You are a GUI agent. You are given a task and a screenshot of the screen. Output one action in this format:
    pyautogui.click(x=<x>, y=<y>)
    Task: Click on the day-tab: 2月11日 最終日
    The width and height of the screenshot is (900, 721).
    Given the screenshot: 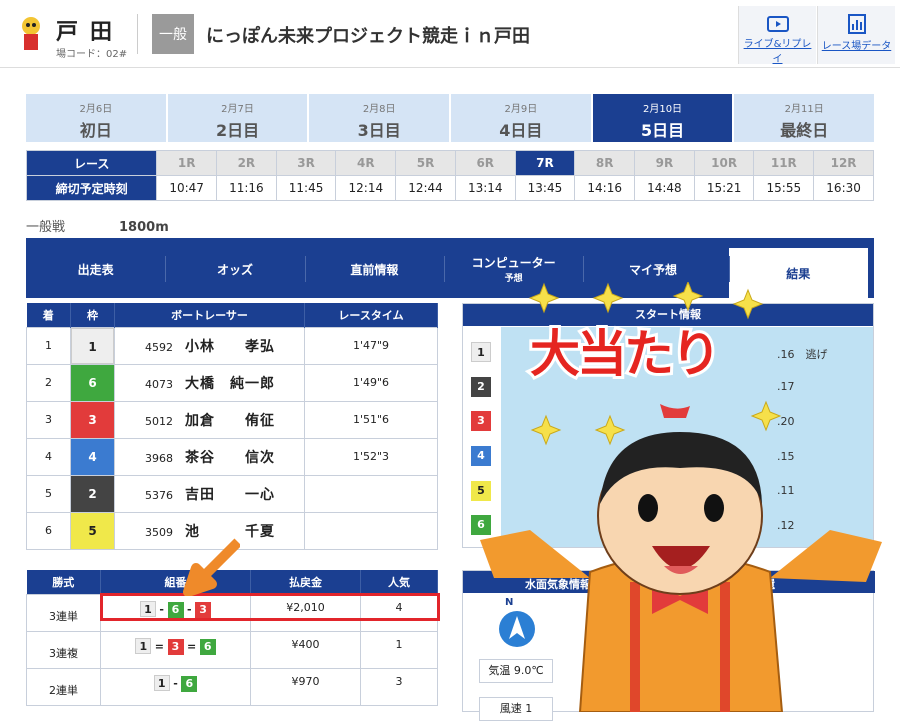 What is the action you would take?
    pyautogui.click(x=804, y=118)
    